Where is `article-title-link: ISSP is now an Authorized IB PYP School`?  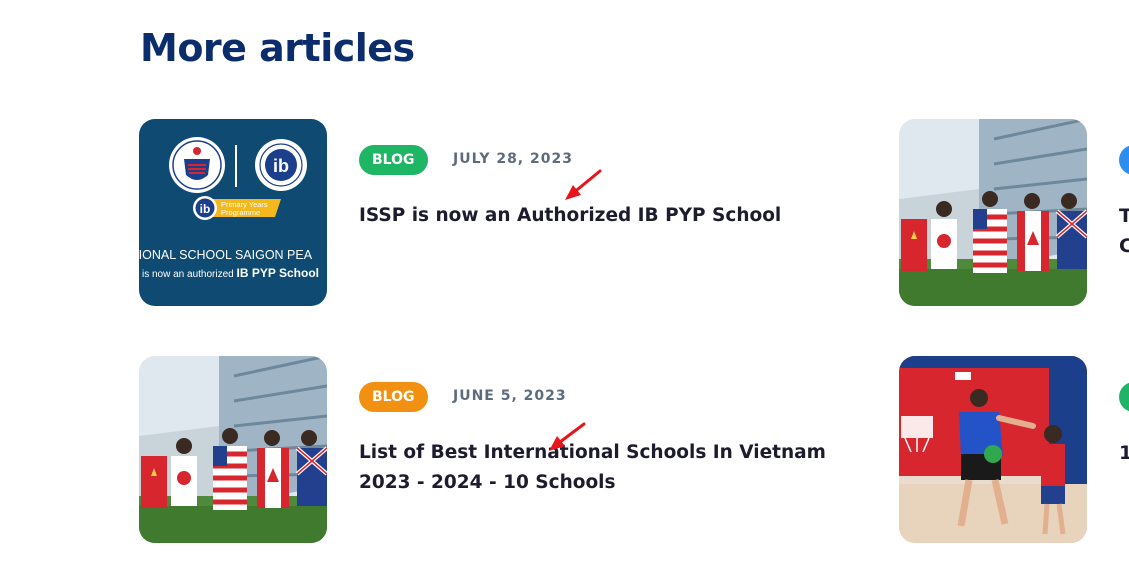 article-title-link: ISSP is now an Authorized IB PYP School is located at coordinates (609, 216).